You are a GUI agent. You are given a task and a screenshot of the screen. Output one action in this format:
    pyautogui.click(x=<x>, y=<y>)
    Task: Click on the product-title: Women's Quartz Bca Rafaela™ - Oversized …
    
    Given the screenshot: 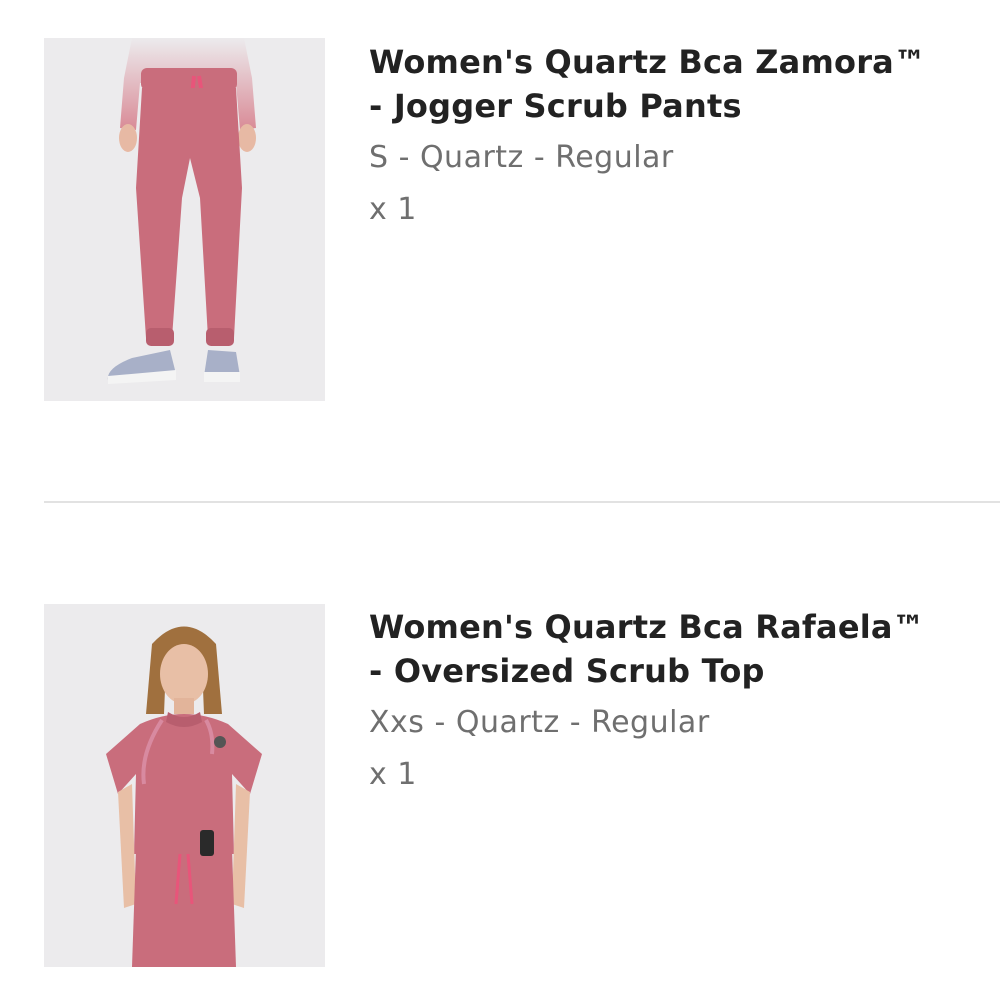 What is the action you would take?
    pyautogui.click(x=669, y=649)
    